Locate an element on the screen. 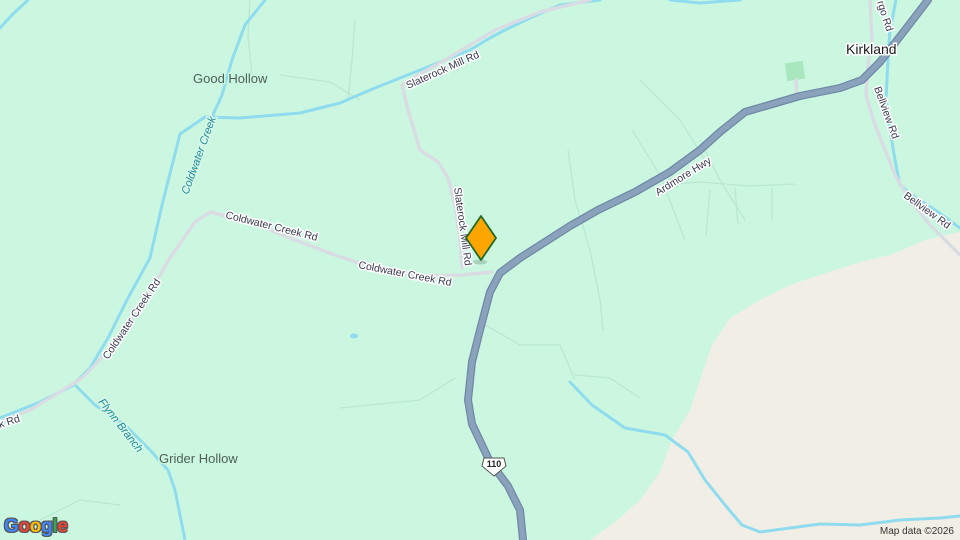 Image resolution: width=960 pixels, height=540 pixels. park-area is located at coordinates (795, 71).